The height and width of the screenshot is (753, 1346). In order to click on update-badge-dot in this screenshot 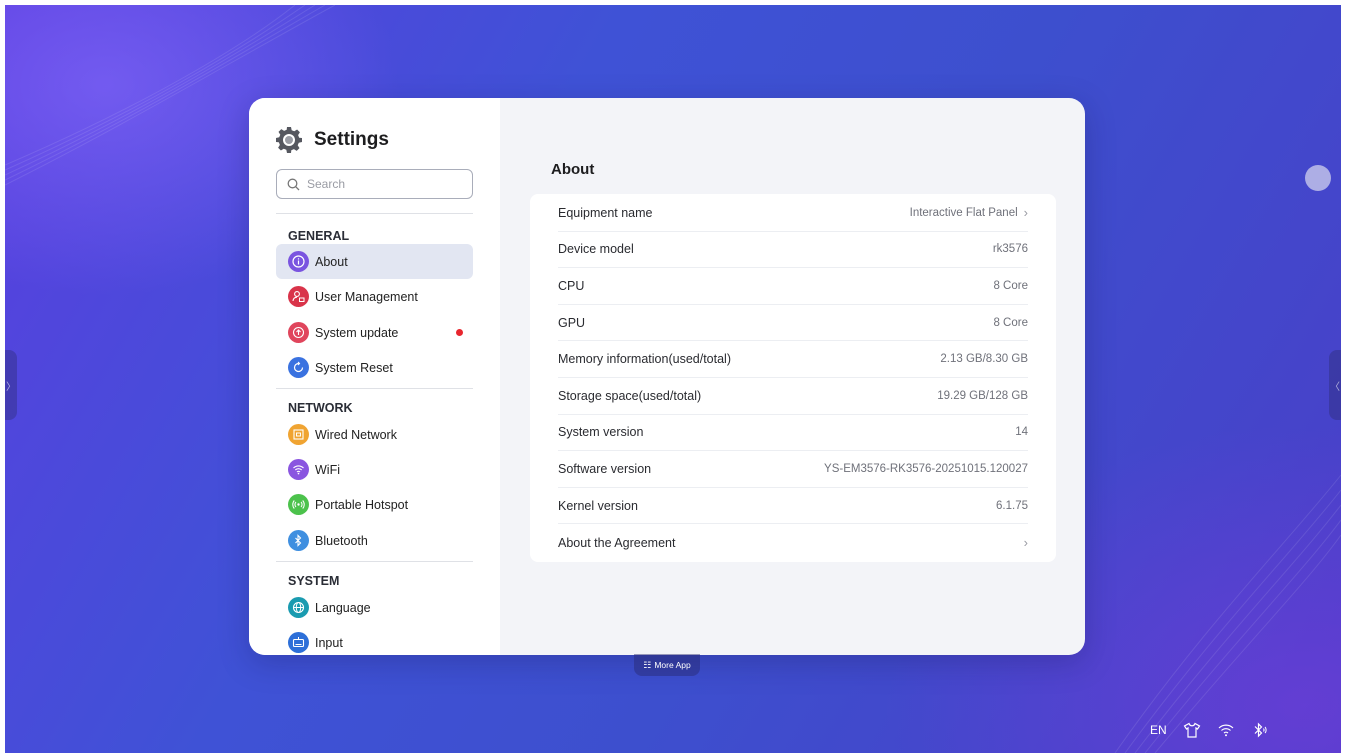, I will do `click(459, 332)`.